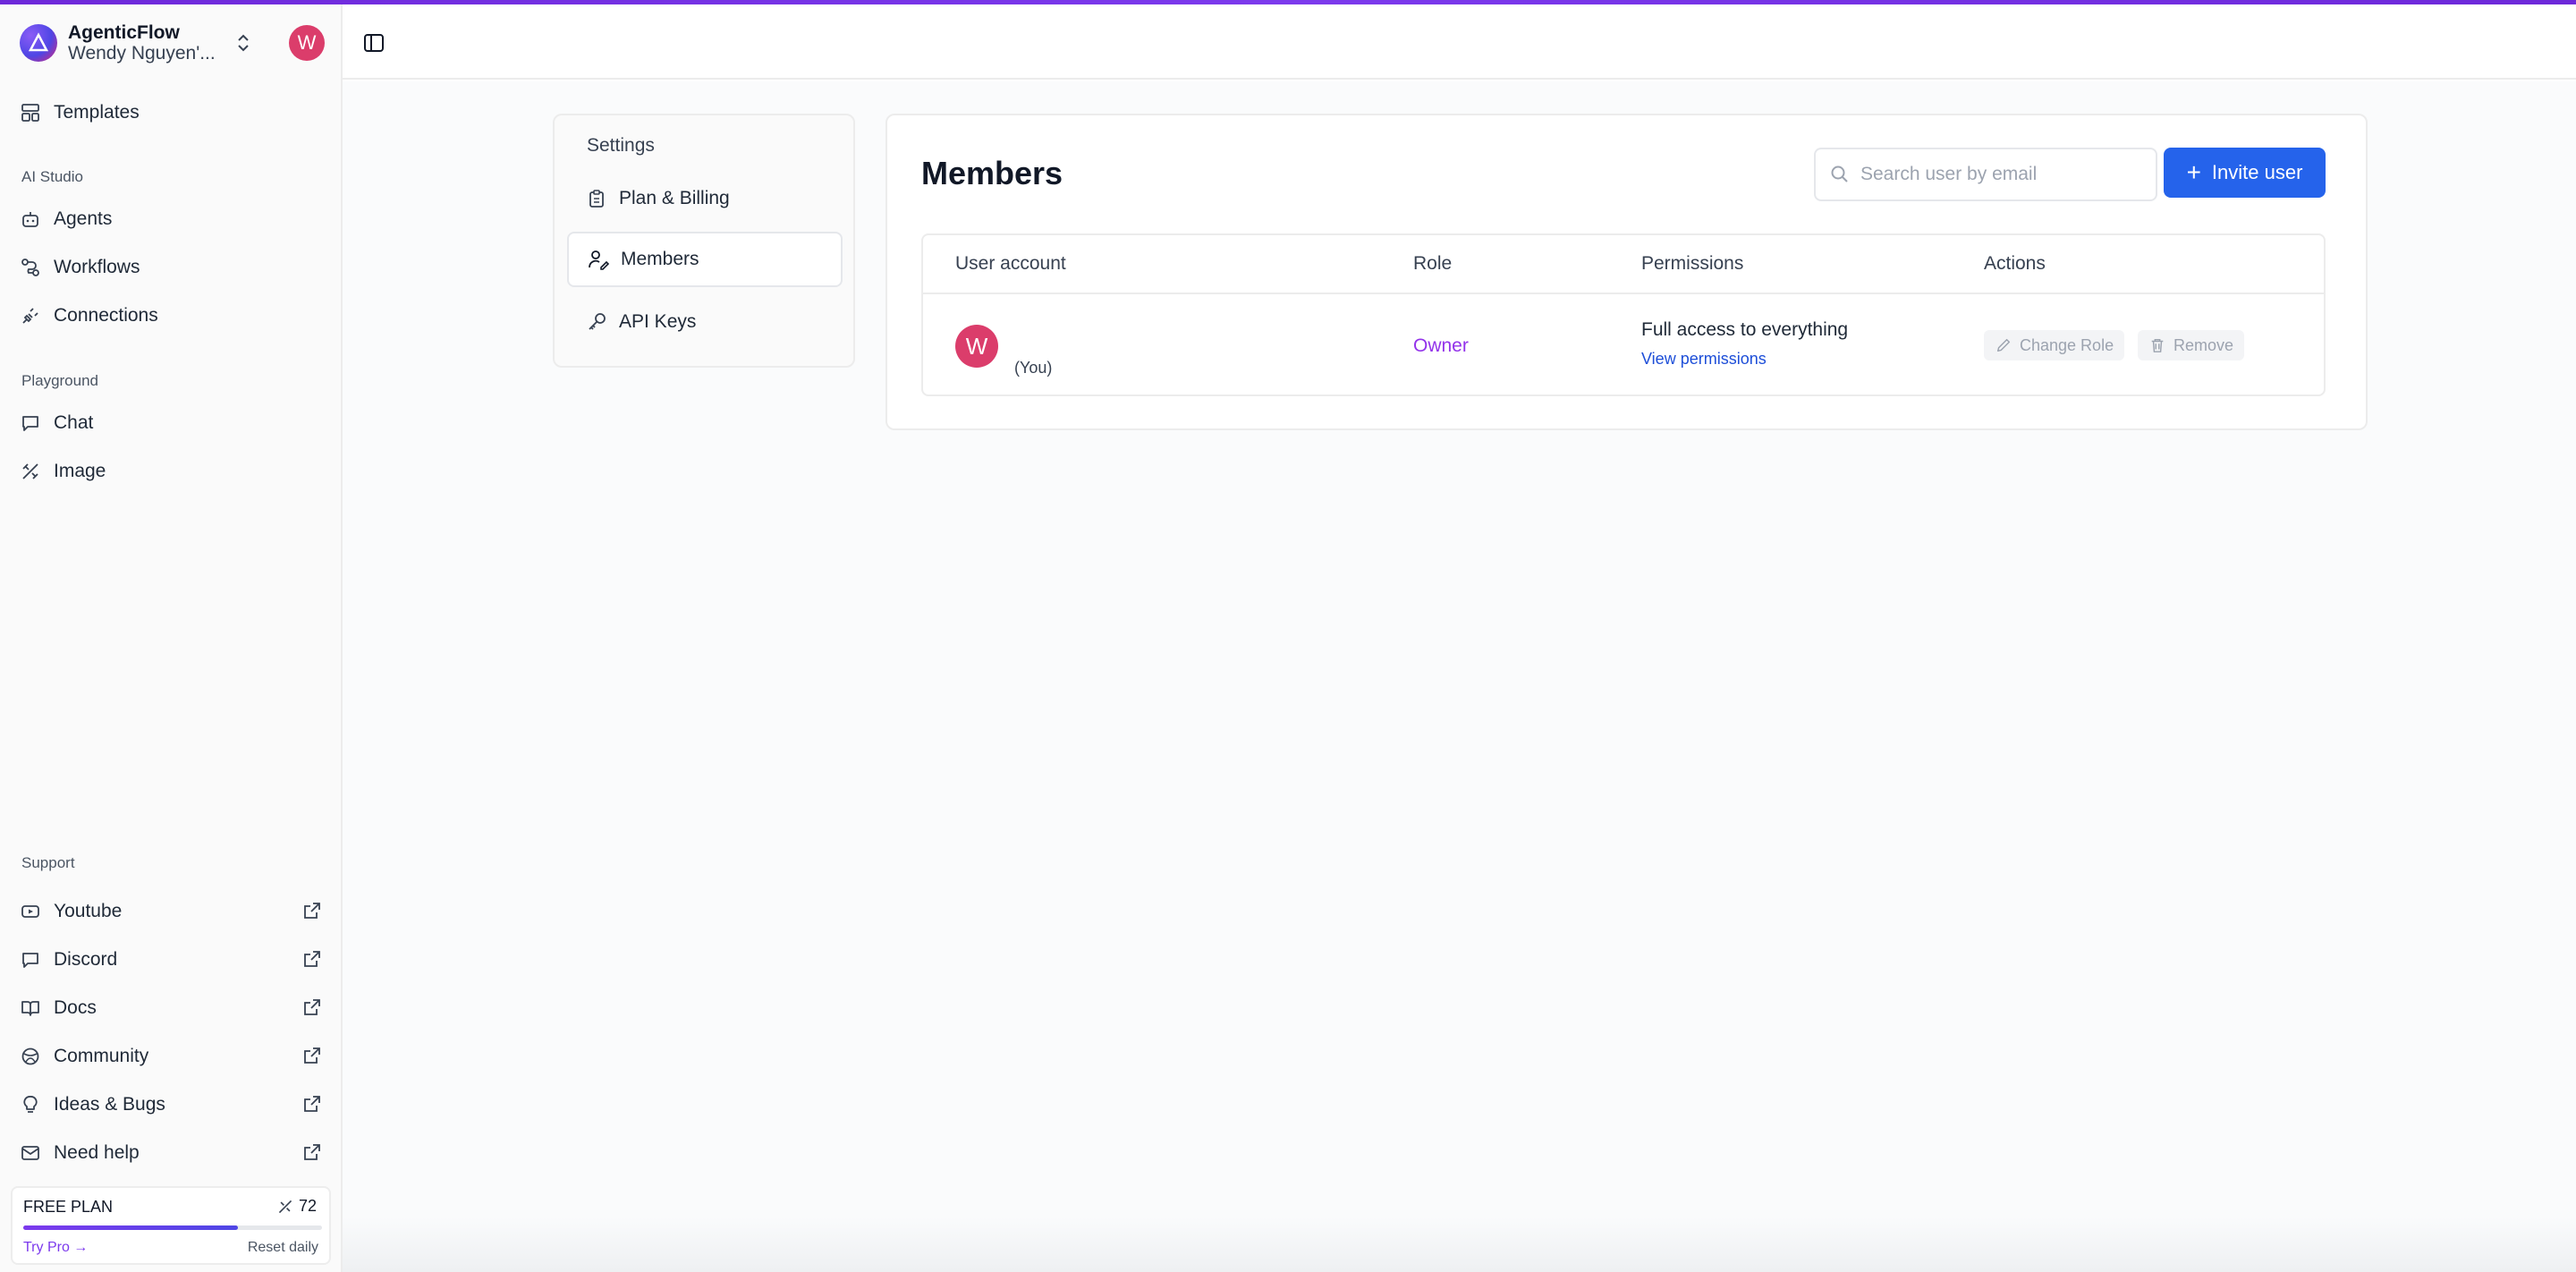 The image size is (2576, 1272). Describe the element at coordinates (106, 315) in the screenshot. I see `sidebar-item-label: Connections` at that location.